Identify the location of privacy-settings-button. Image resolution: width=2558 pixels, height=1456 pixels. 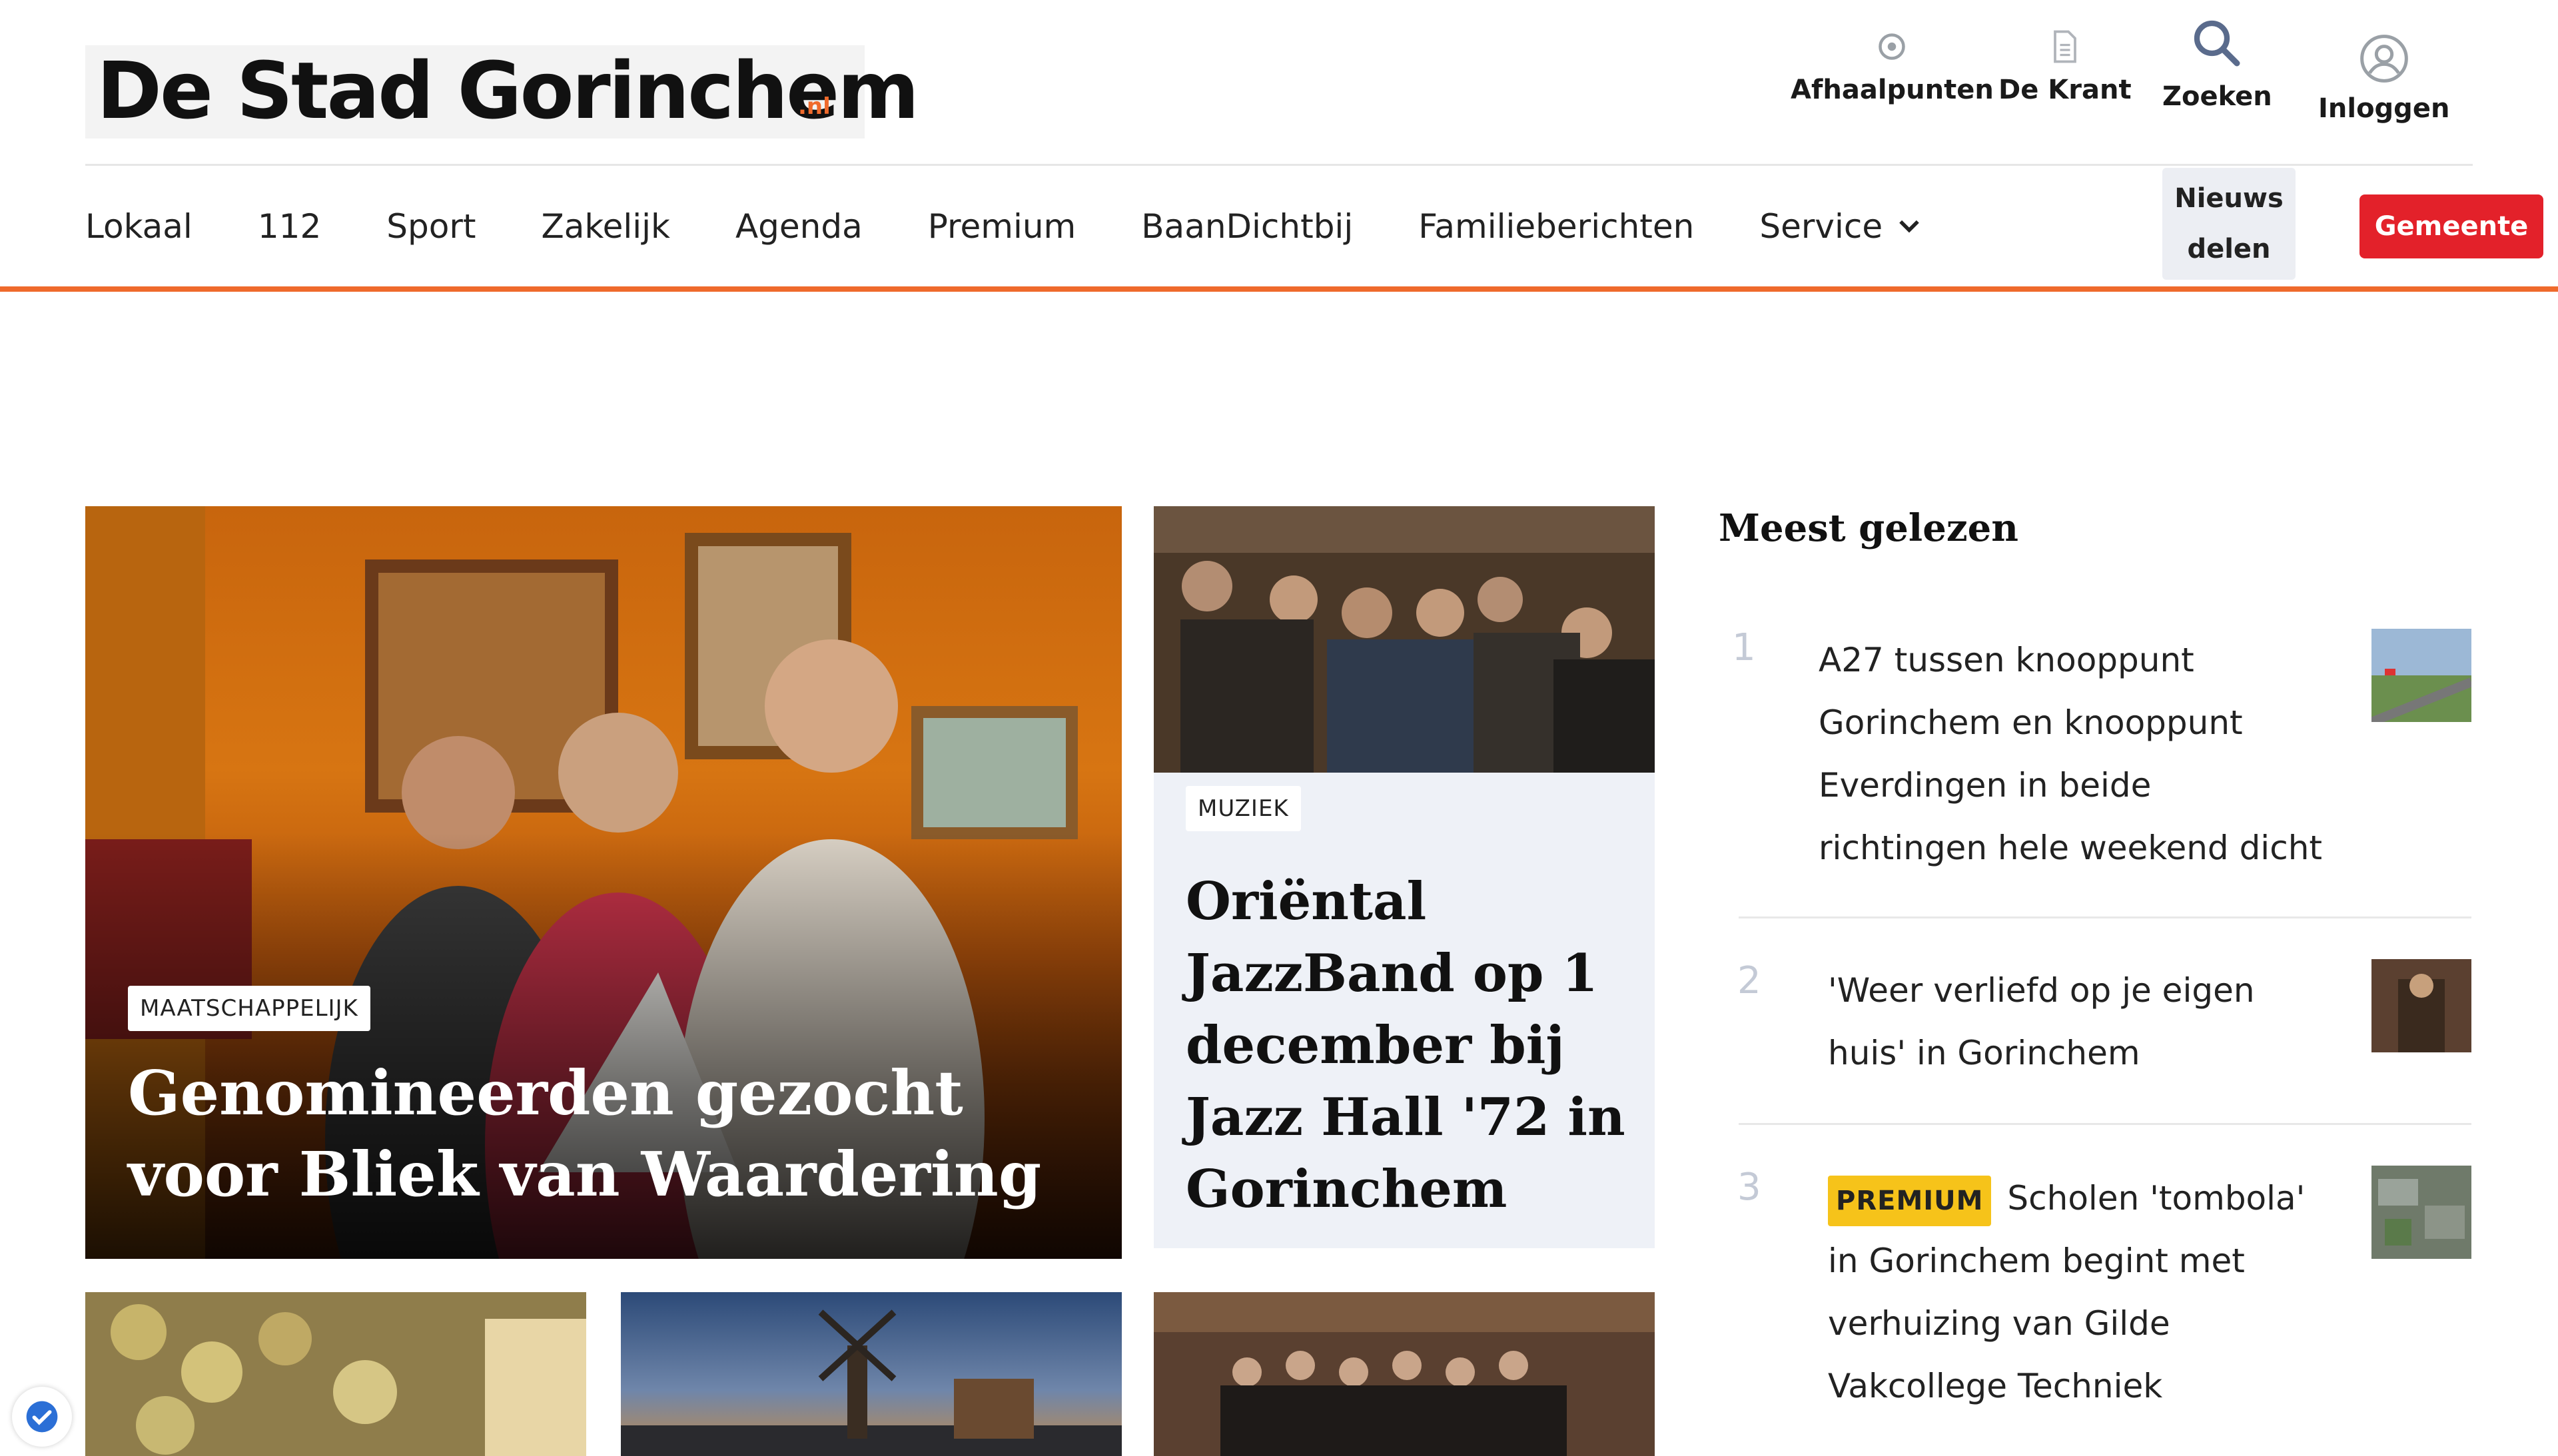
(42, 1417).